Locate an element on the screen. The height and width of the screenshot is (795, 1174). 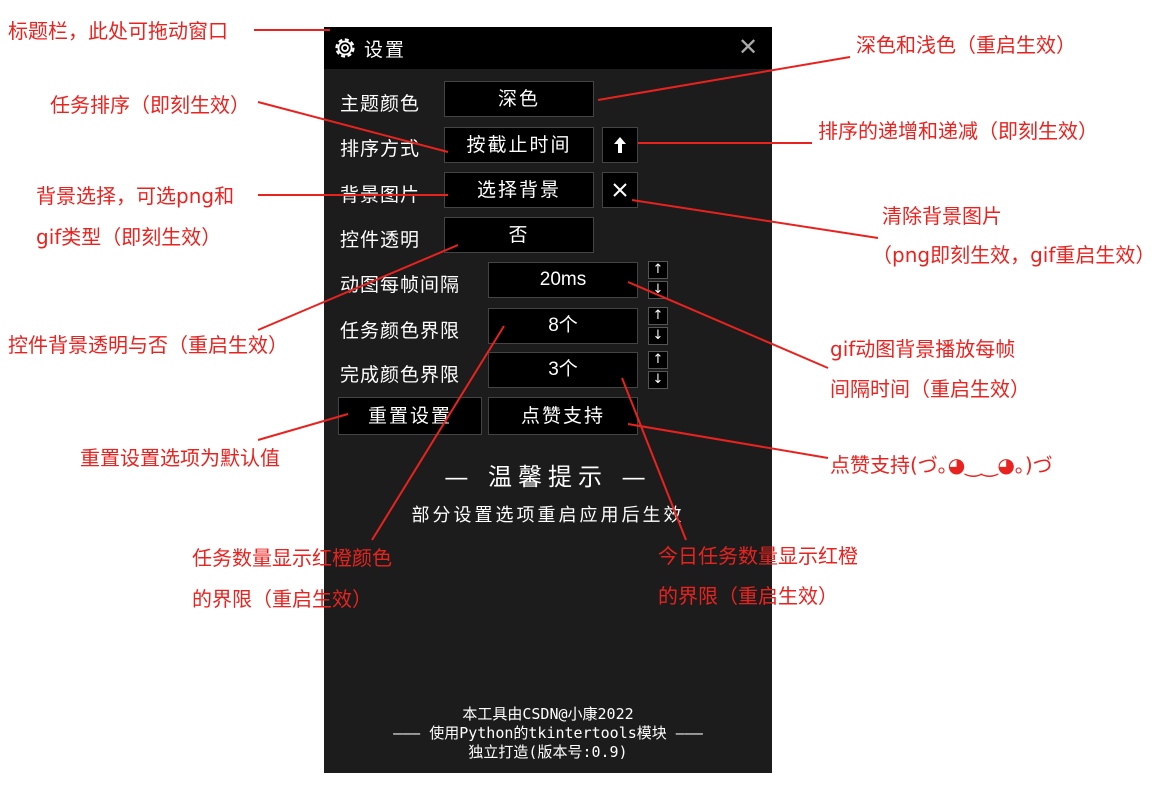
line-like is located at coordinates (728, 441).